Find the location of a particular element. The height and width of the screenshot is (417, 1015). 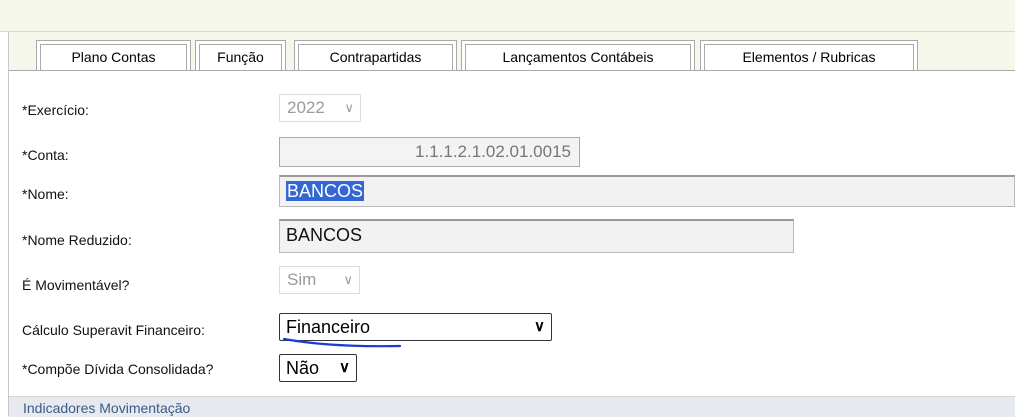

tab-label: Função is located at coordinates (240, 57).